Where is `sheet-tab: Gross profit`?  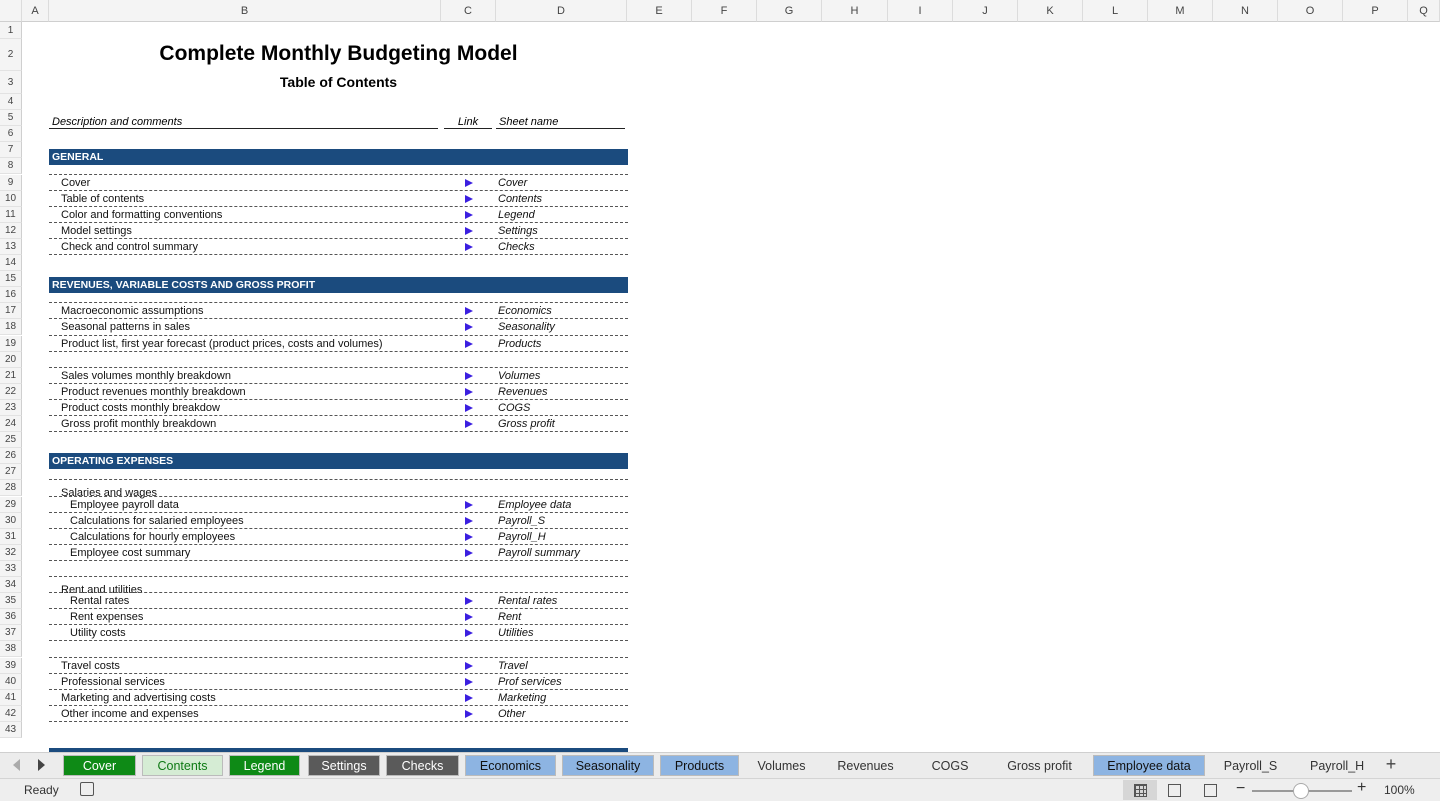
sheet-tab: Gross profit is located at coordinates (1039, 765).